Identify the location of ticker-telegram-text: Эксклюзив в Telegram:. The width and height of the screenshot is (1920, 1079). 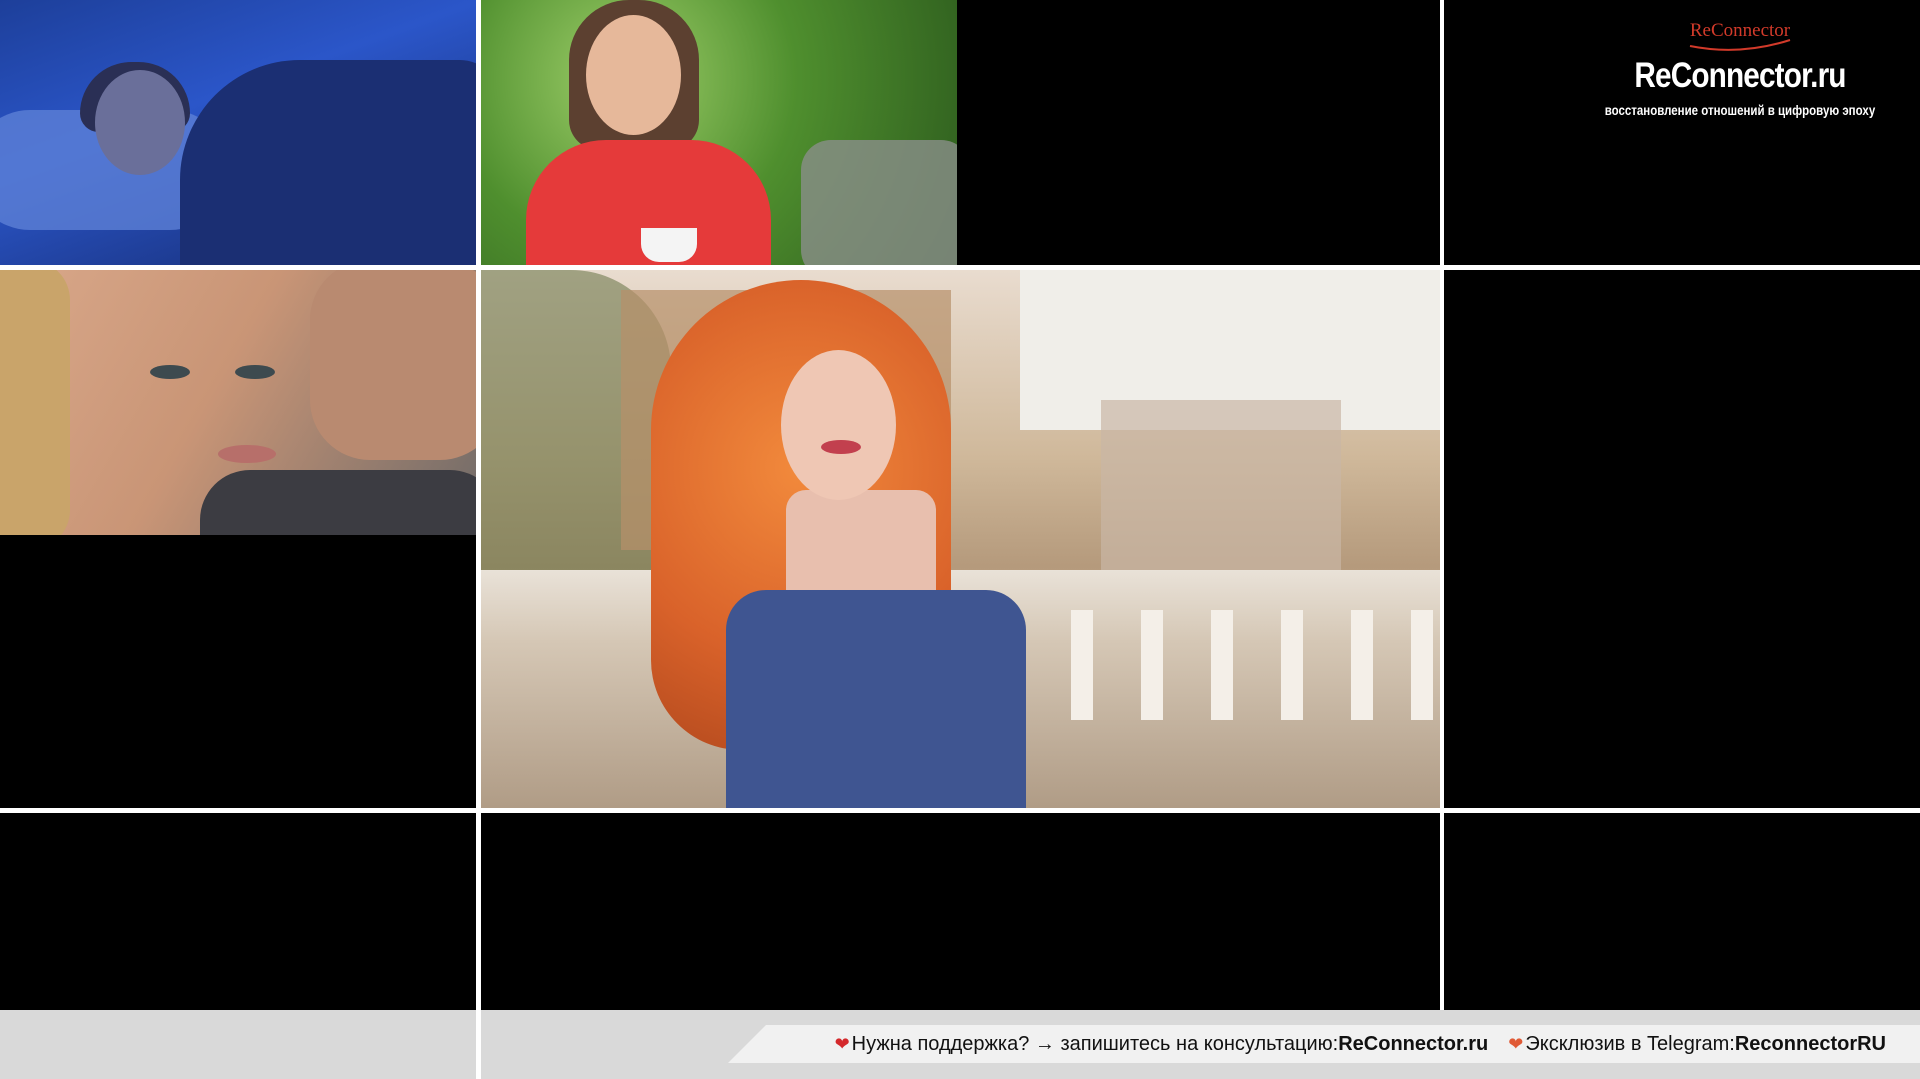
(1630, 1043).